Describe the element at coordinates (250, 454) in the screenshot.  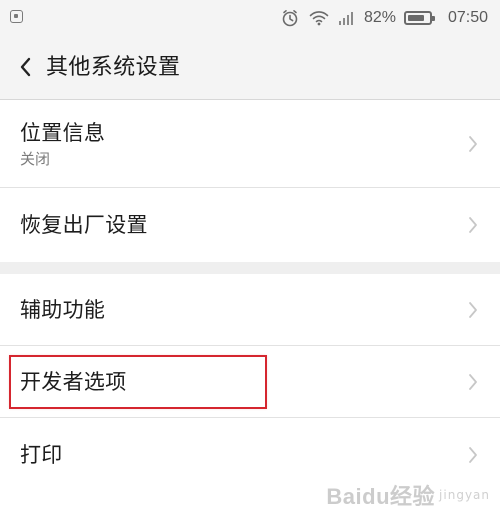
I see `print-item: 打印` at that location.